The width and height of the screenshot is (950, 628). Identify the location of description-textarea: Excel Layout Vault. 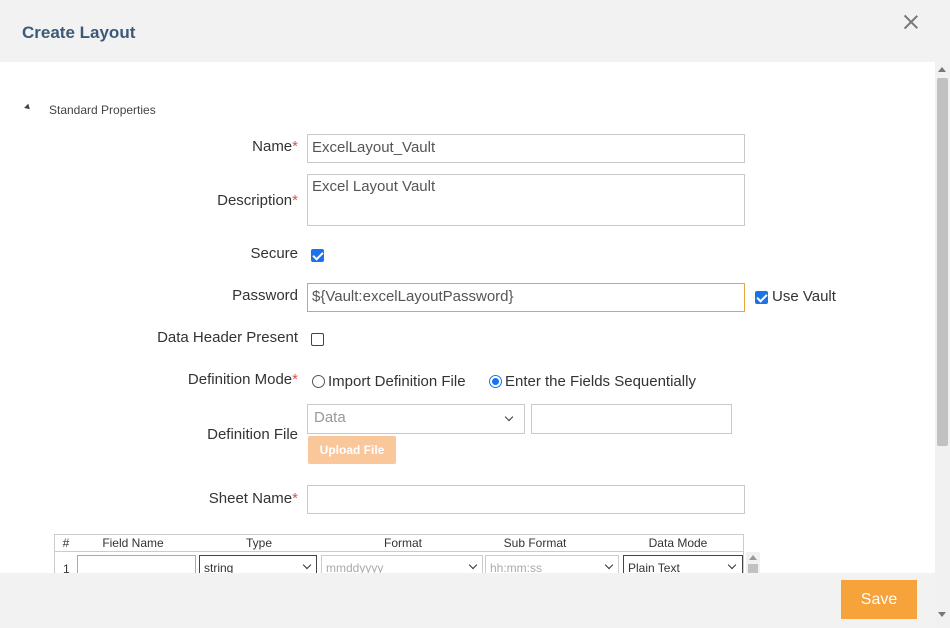
(526, 200).